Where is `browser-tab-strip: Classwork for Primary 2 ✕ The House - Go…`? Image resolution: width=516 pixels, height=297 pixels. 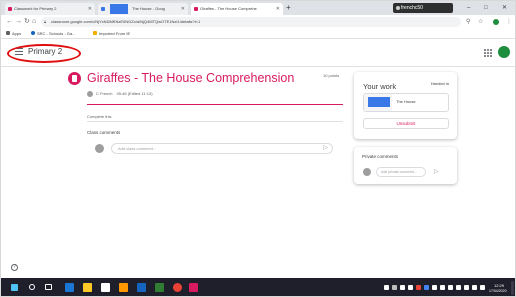 browser-tab-strip: Classwork for Primary 2 ✕ The House - Go… is located at coordinates (258, 8).